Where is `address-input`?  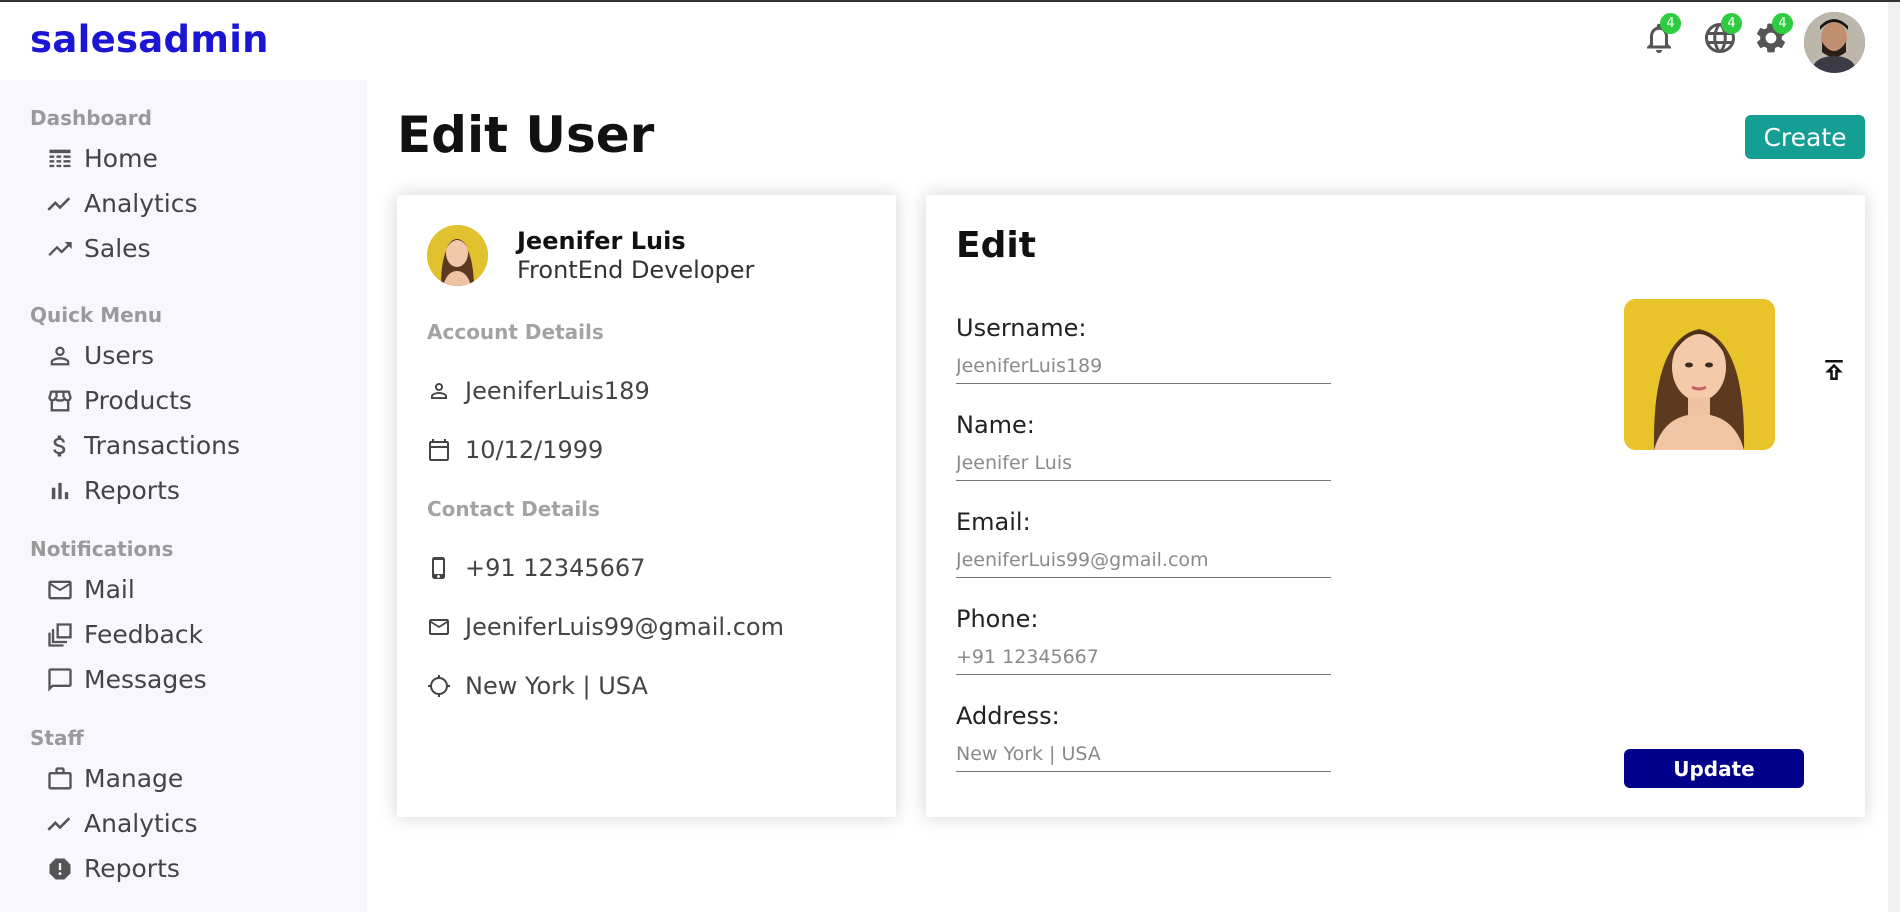
address-input is located at coordinates (1143, 751).